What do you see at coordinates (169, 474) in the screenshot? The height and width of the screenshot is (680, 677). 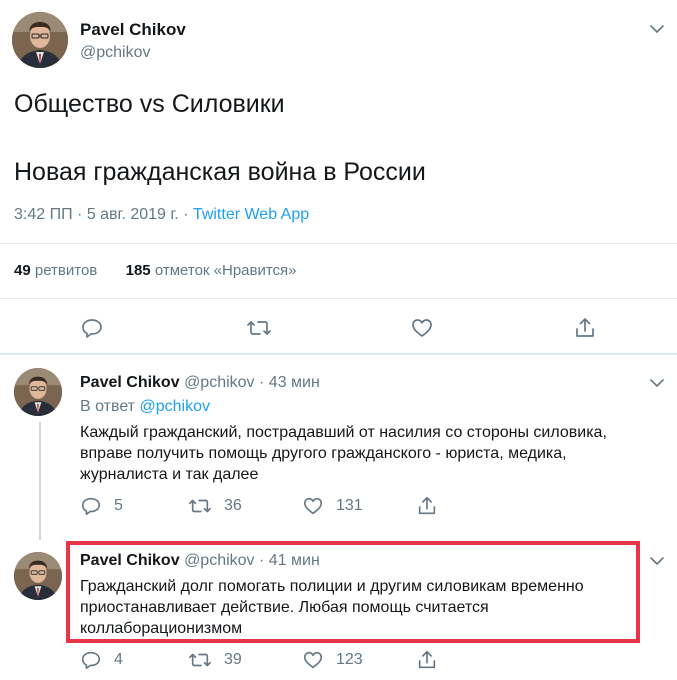 I see `tweet-text-line: журналиста и так далее` at bounding box center [169, 474].